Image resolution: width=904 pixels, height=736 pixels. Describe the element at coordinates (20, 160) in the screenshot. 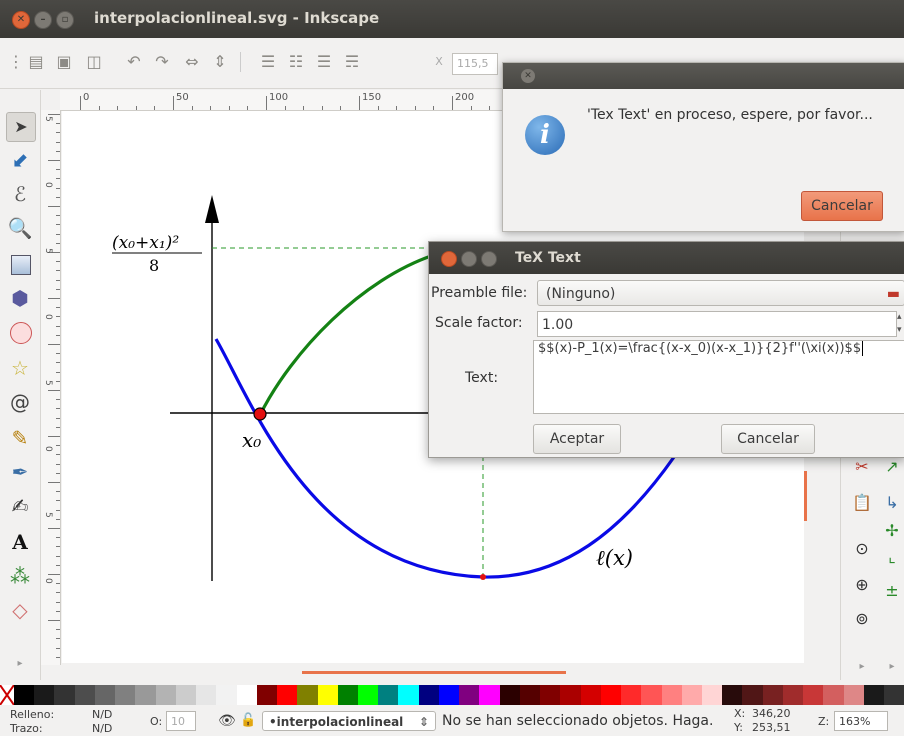

I see `node-tool-icon: ⬋` at that location.